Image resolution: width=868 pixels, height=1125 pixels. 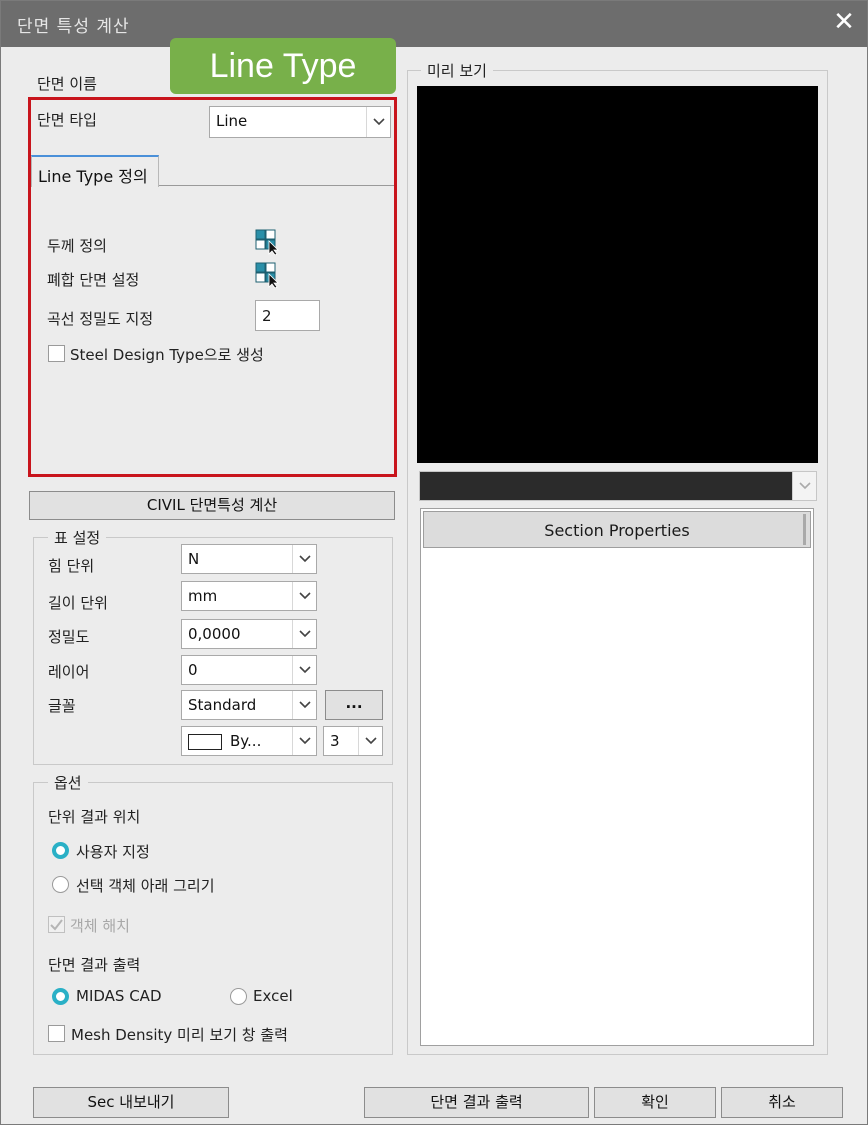 What do you see at coordinates (276, 185) in the screenshot?
I see `tab-divider` at bounding box center [276, 185].